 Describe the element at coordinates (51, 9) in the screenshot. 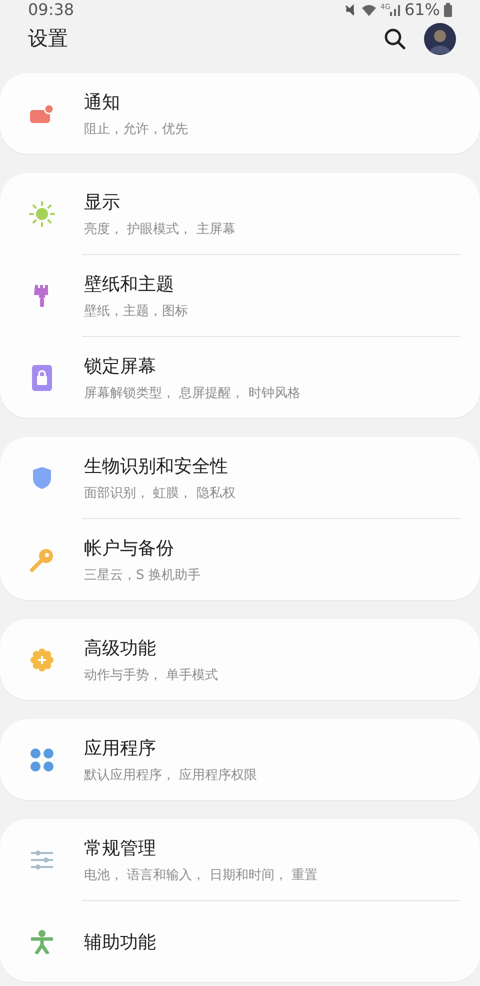

I see `status-time: 09:38` at that location.